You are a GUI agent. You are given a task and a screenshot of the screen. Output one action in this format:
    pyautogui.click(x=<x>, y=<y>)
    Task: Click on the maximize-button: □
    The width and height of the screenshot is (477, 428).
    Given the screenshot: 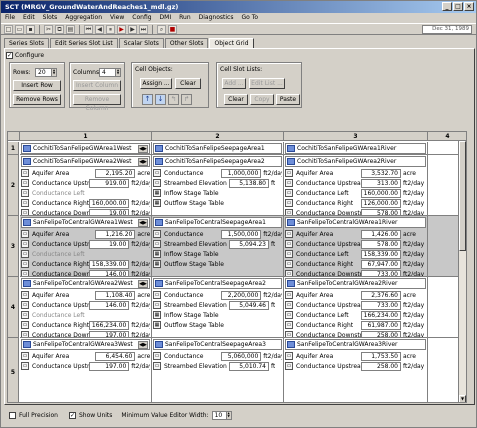 What is the action you would take?
    pyautogui.click(x=458, y=6)
    